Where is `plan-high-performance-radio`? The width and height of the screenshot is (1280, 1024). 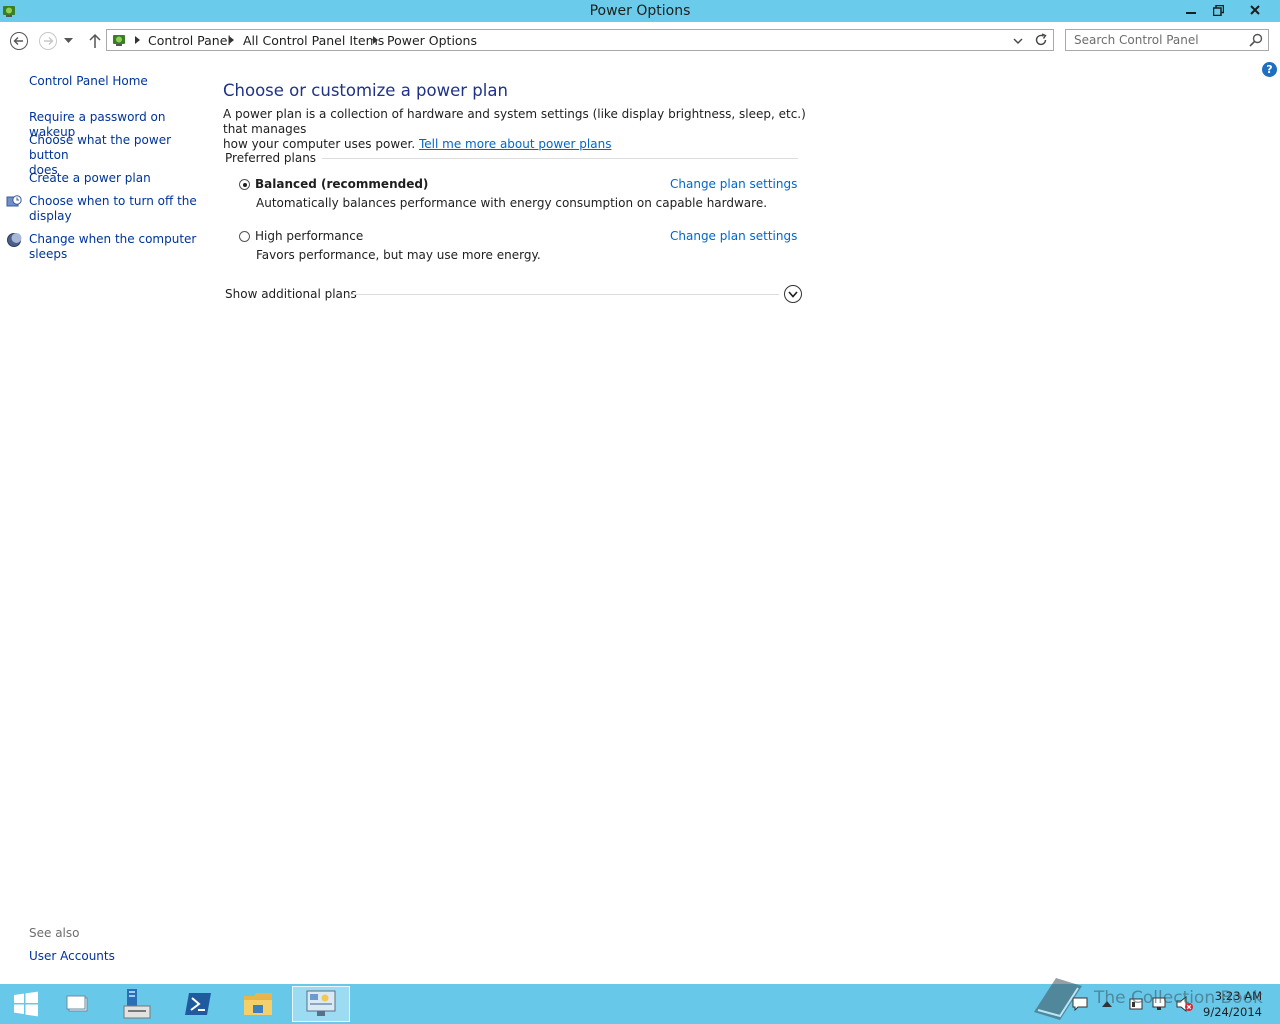 plan-high-performance-radio is located at coordinates (244, 236).